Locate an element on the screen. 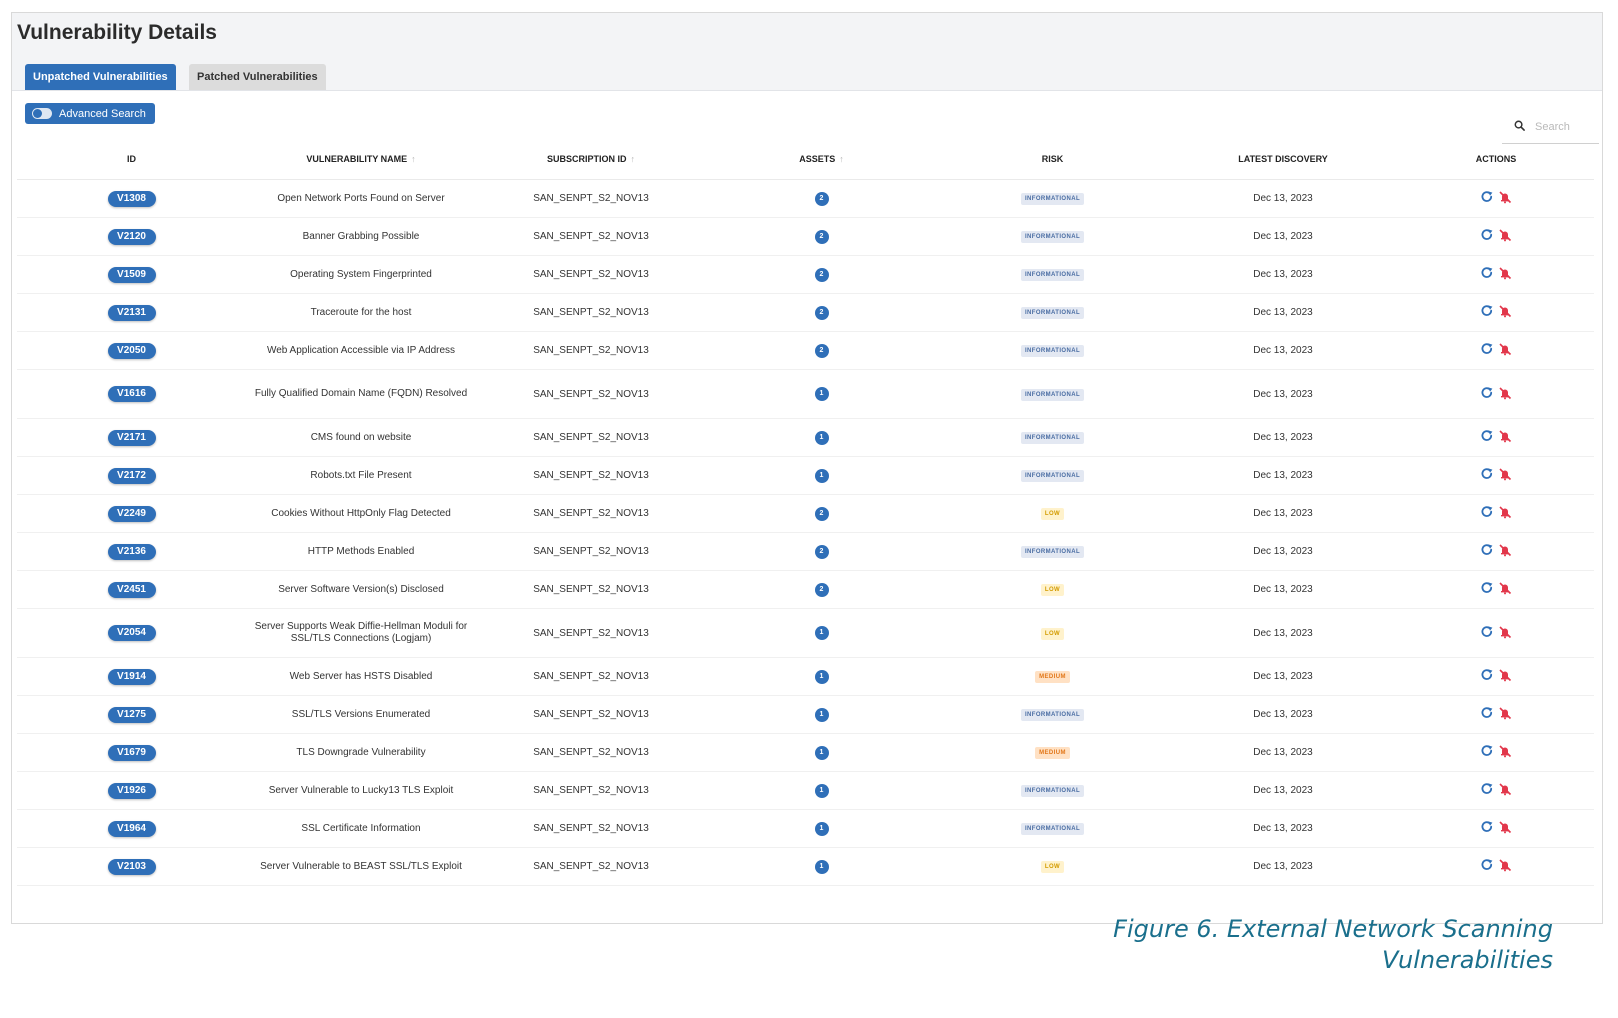 The width and height of the screenshot is (1618, 1018). tab-unpatched-vulnerabilities: Unpatched Vulnerabilities is located at coordinates (100, 77).